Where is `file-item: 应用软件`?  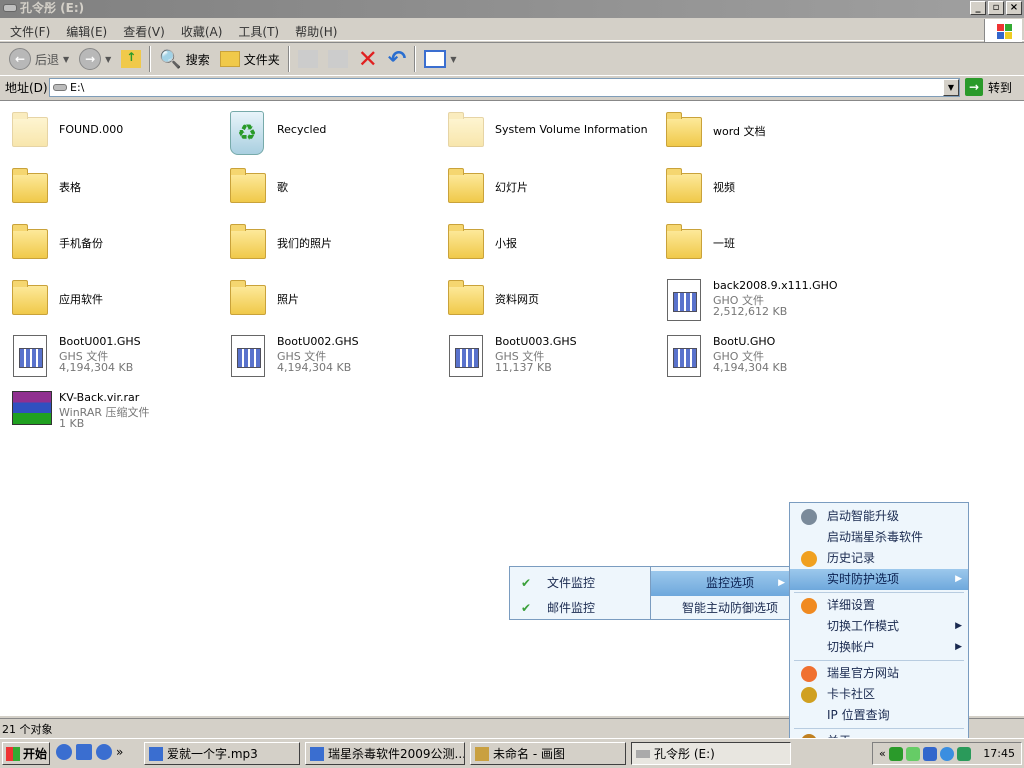 file-item: 应用软件 is located at coordinates (115, 304).